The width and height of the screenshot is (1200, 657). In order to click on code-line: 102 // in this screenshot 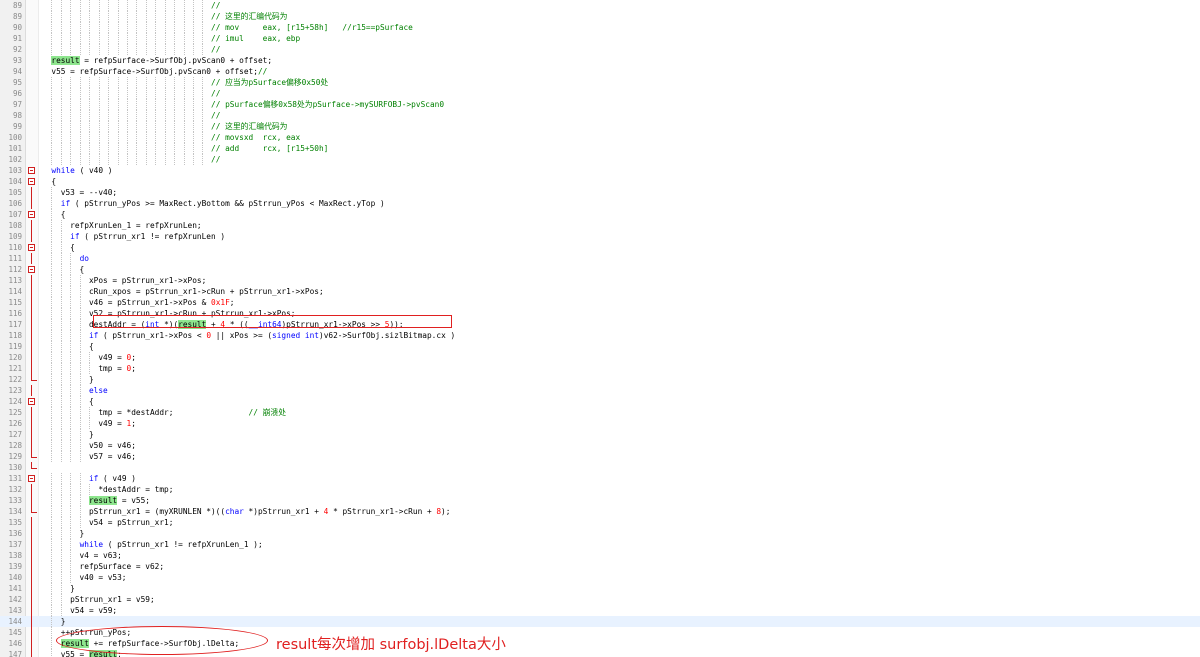, I will do `click(600, 159)`.